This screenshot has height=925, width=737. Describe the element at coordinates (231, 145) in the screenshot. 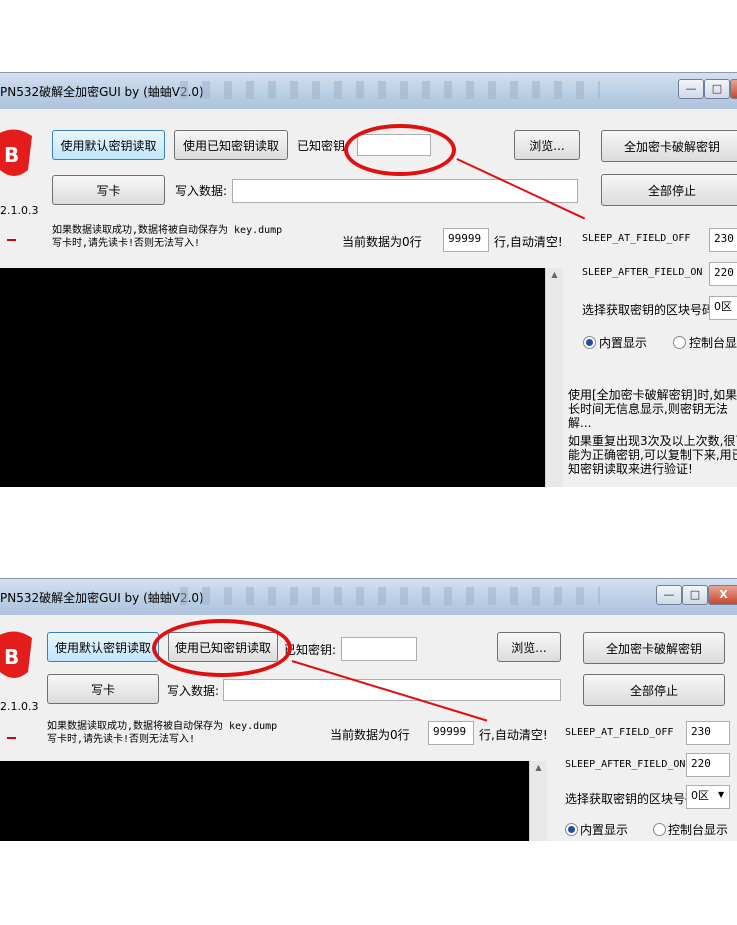

I see `read-known-key-button: 使用已知密钥读取` at that location.